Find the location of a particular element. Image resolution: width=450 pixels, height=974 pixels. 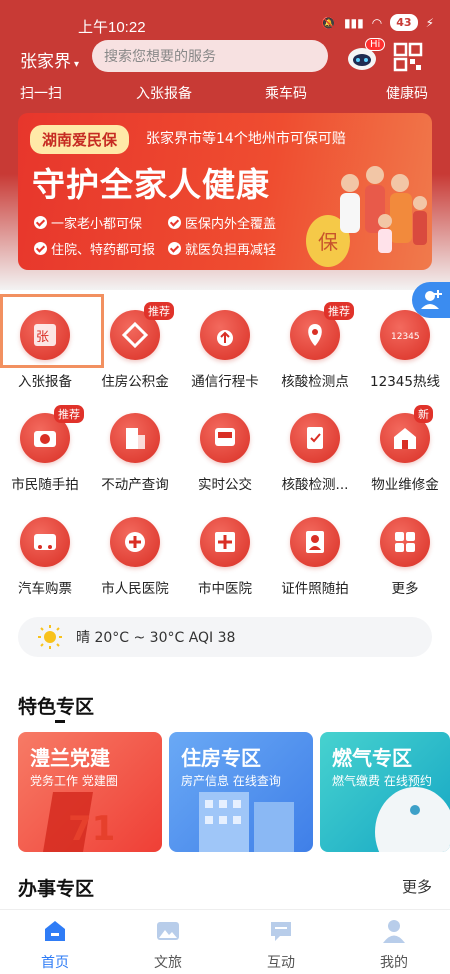

family-illustration: 保 is located at coordinates (366, 216).